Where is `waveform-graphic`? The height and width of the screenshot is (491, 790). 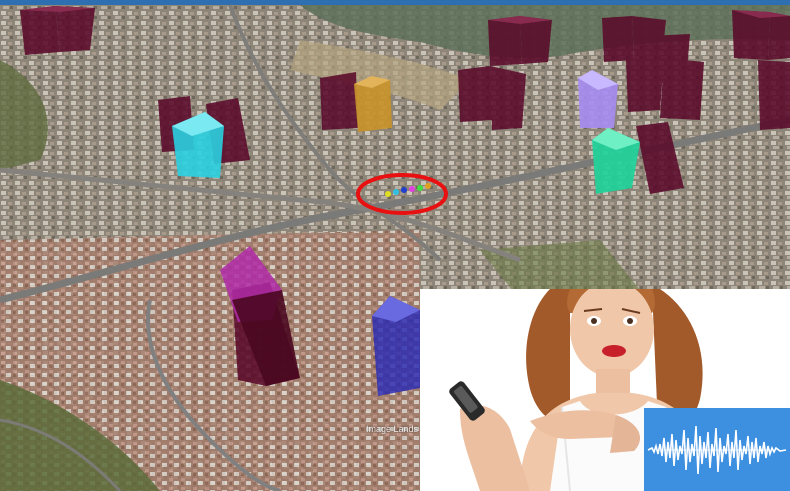
waveform-graphic is located at coordinates (717, 449).